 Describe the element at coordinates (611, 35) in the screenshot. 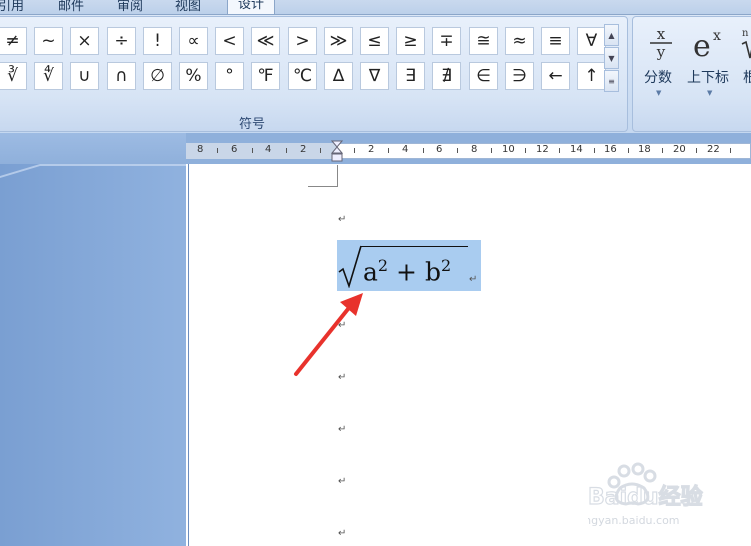

I see `gallery-scroll-up-button: ▲` at that location.